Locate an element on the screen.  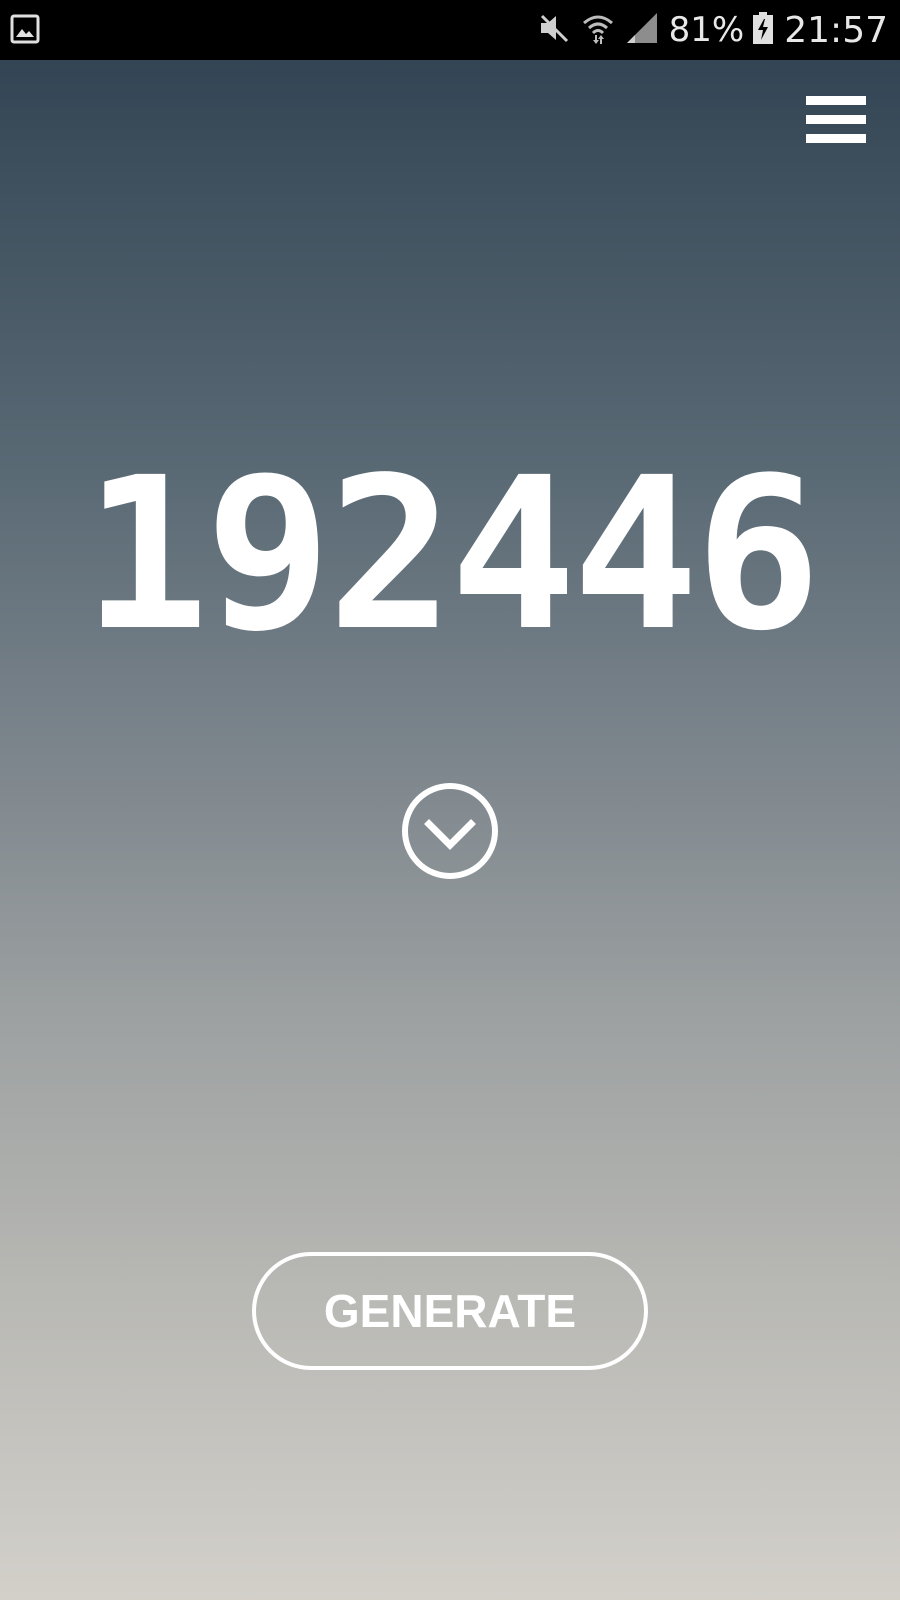
status-clock: 21:57 is located at coordinates (836, 30).